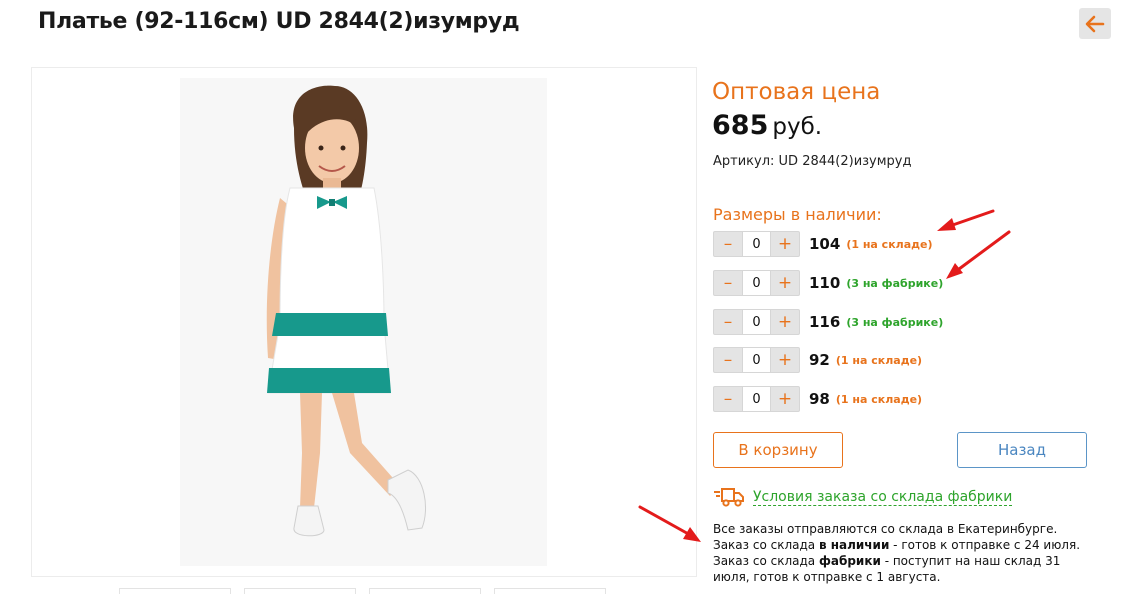  I want to click on arrow-left-icon, so click(1095, 23).